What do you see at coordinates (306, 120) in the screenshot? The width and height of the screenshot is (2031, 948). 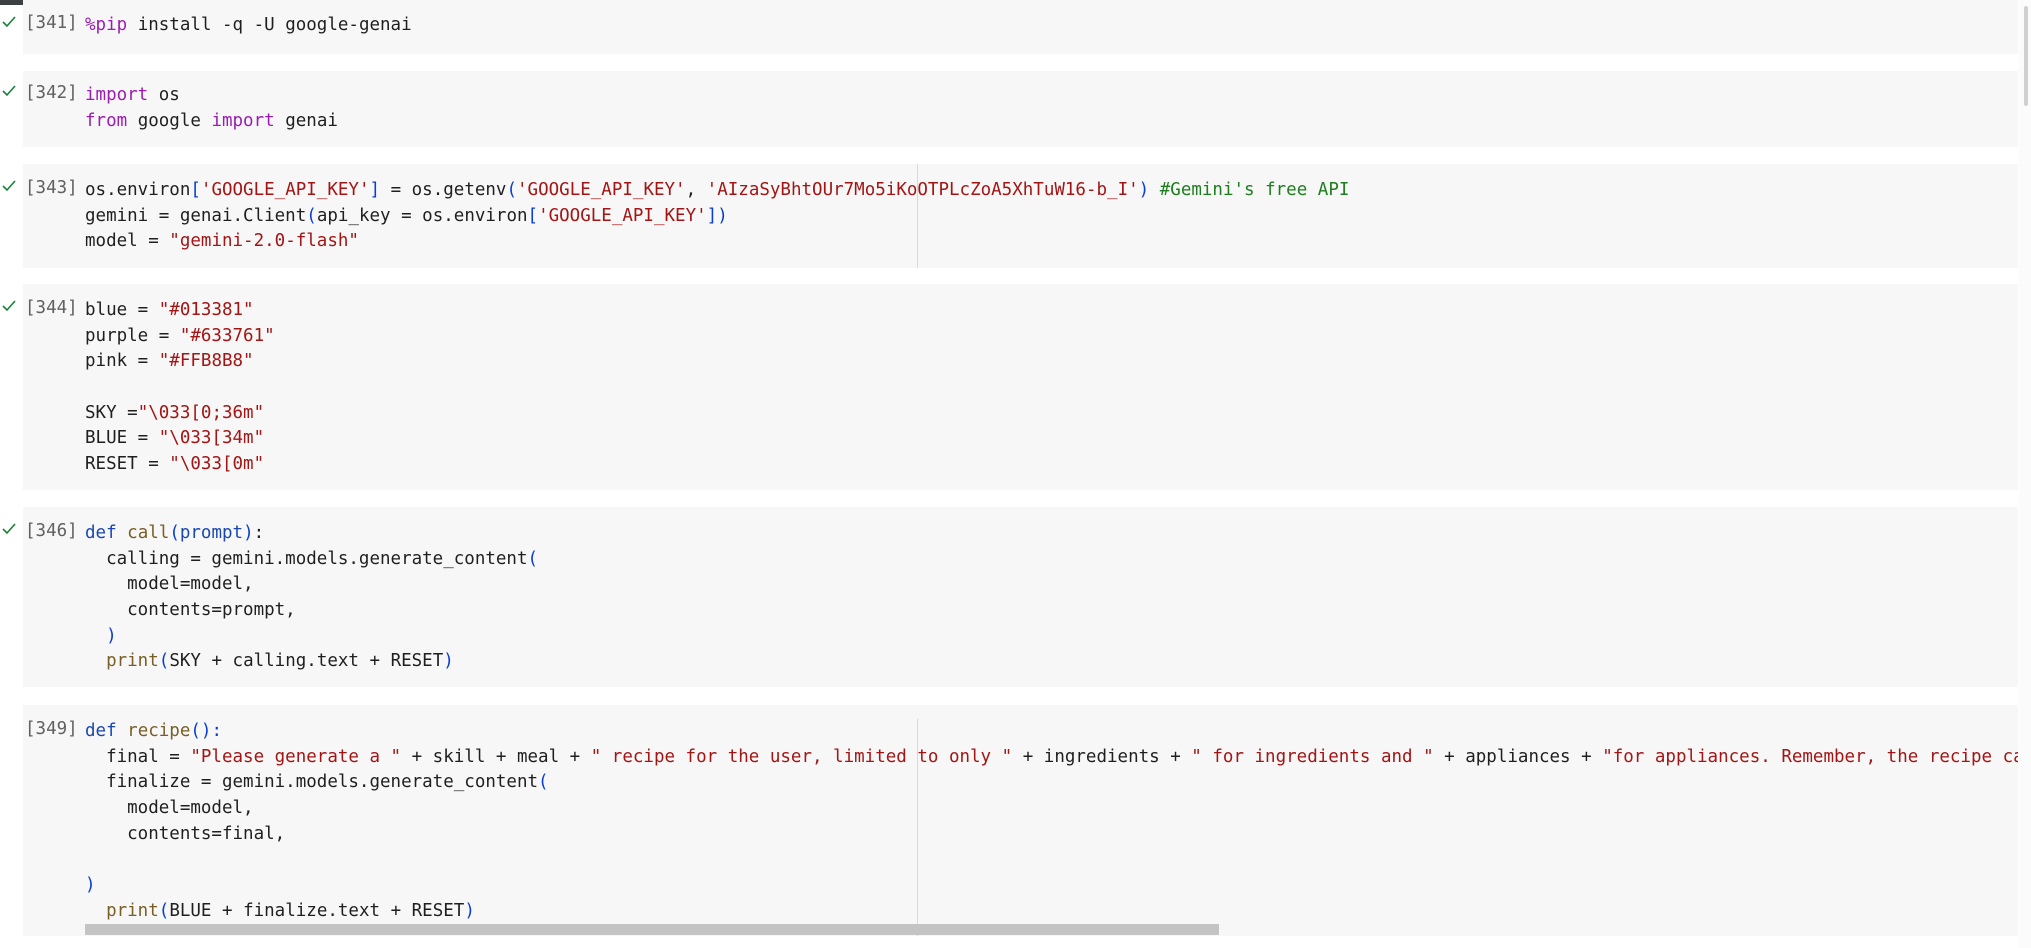 I see `code-token: genai` at bounding box center [306, 120].